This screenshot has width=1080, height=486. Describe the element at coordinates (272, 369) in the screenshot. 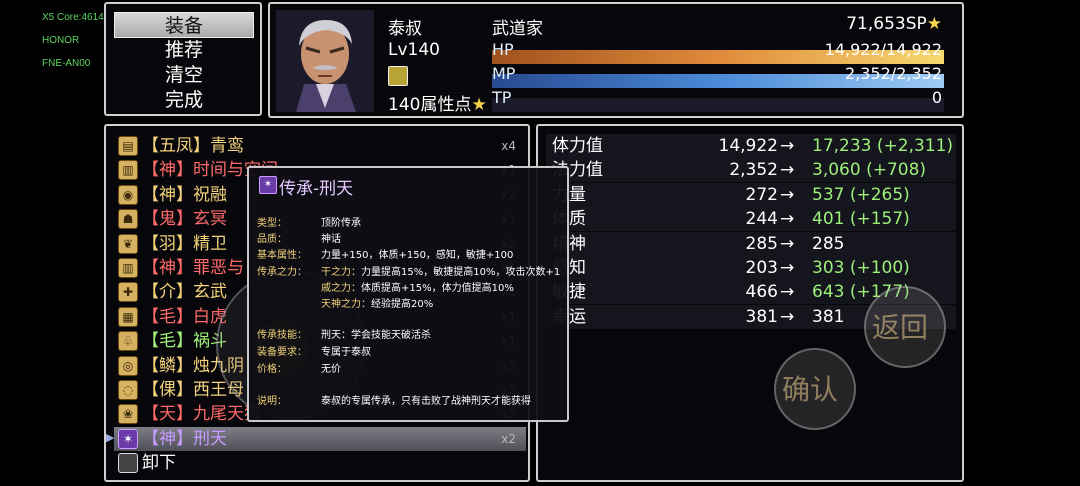

I see `price-label: 价格：` at that location.